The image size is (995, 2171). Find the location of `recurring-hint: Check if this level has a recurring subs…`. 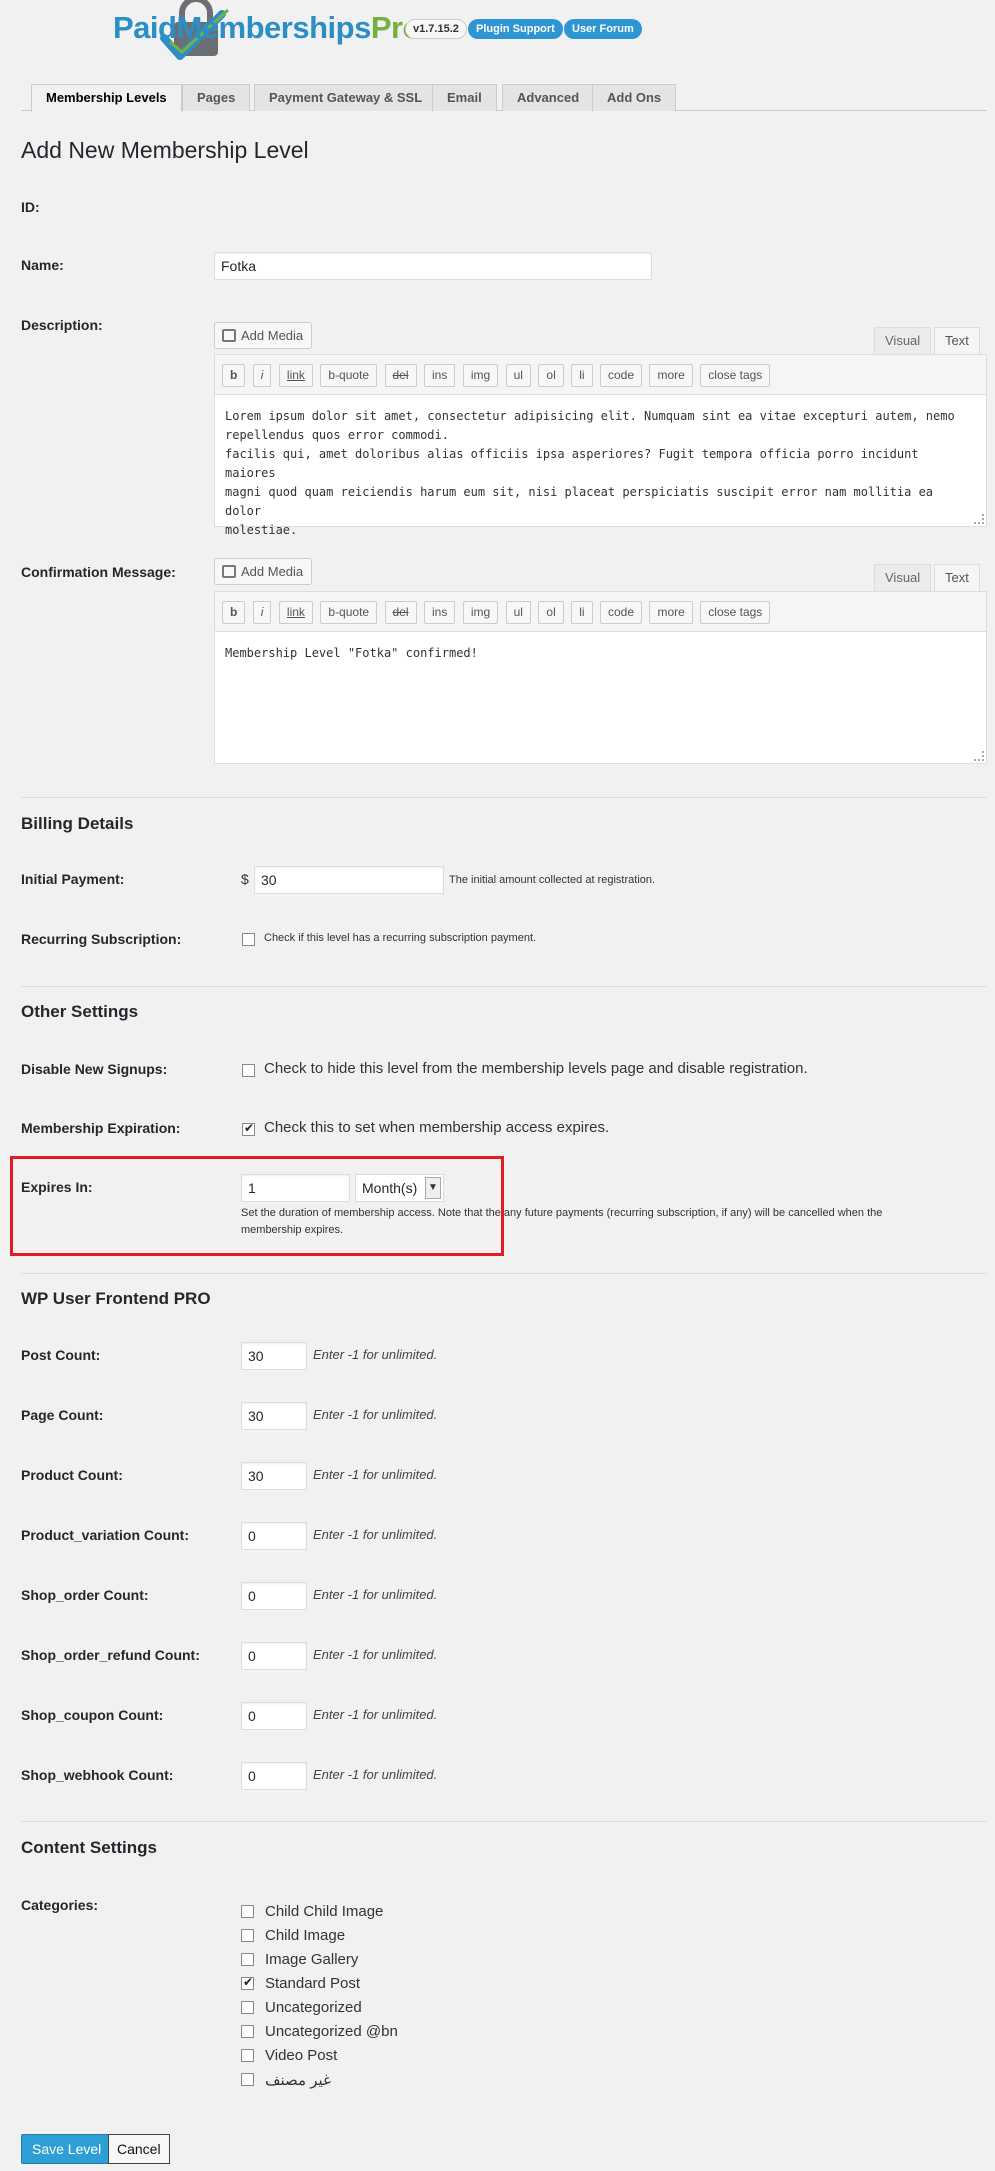

recurring-hint: Check if this level has a recurring subs… is located at coordinates (400, 938).